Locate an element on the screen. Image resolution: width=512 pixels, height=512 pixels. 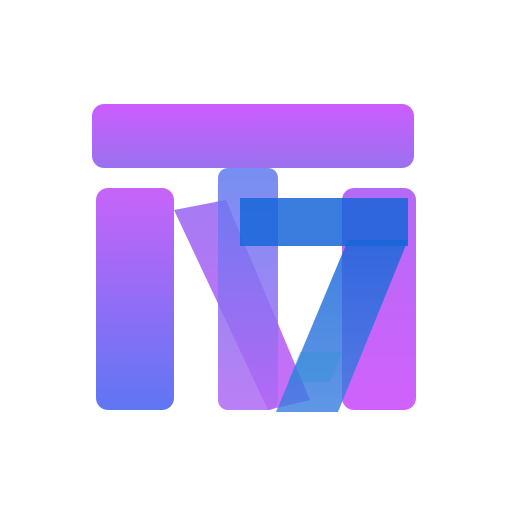
n-left-stem is located at coordinates (135, 299).